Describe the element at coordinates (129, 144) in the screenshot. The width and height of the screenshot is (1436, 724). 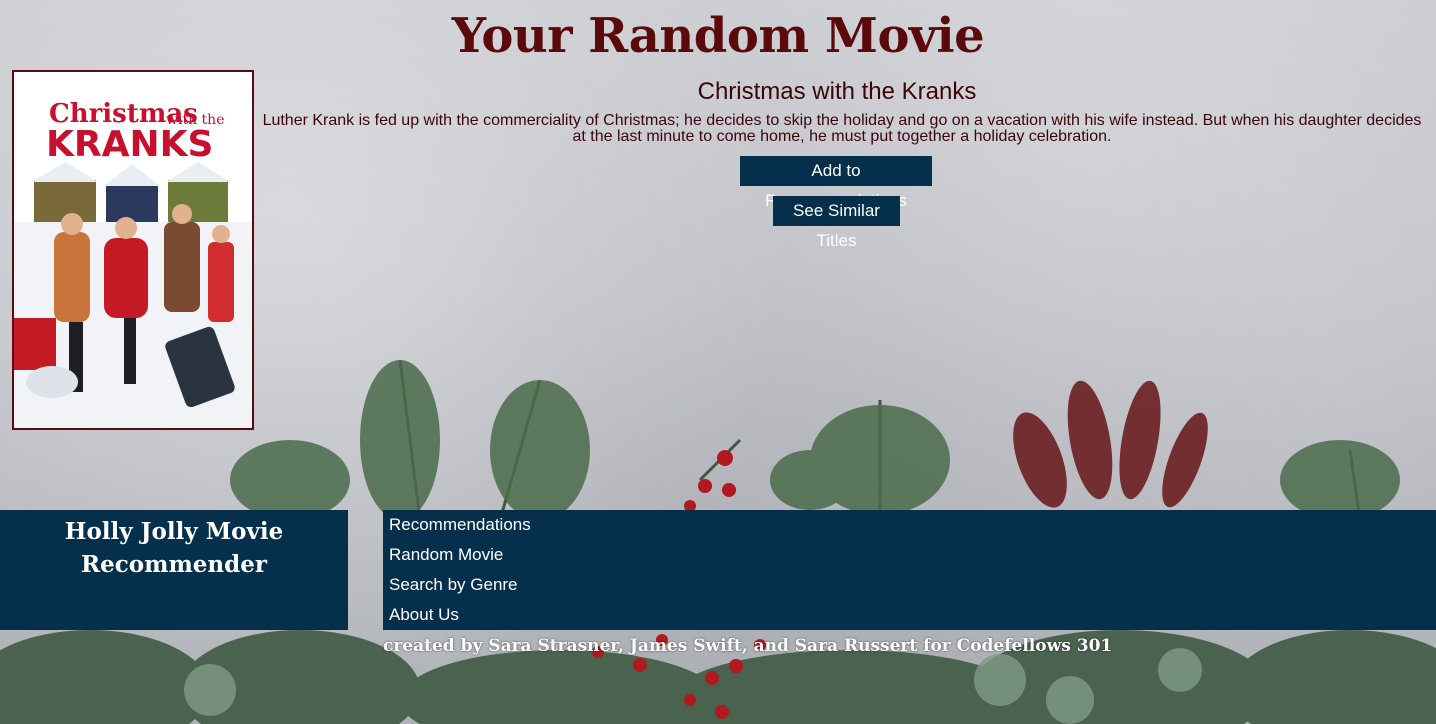
I see `poster-title-kranks: KRANKS` at that location.